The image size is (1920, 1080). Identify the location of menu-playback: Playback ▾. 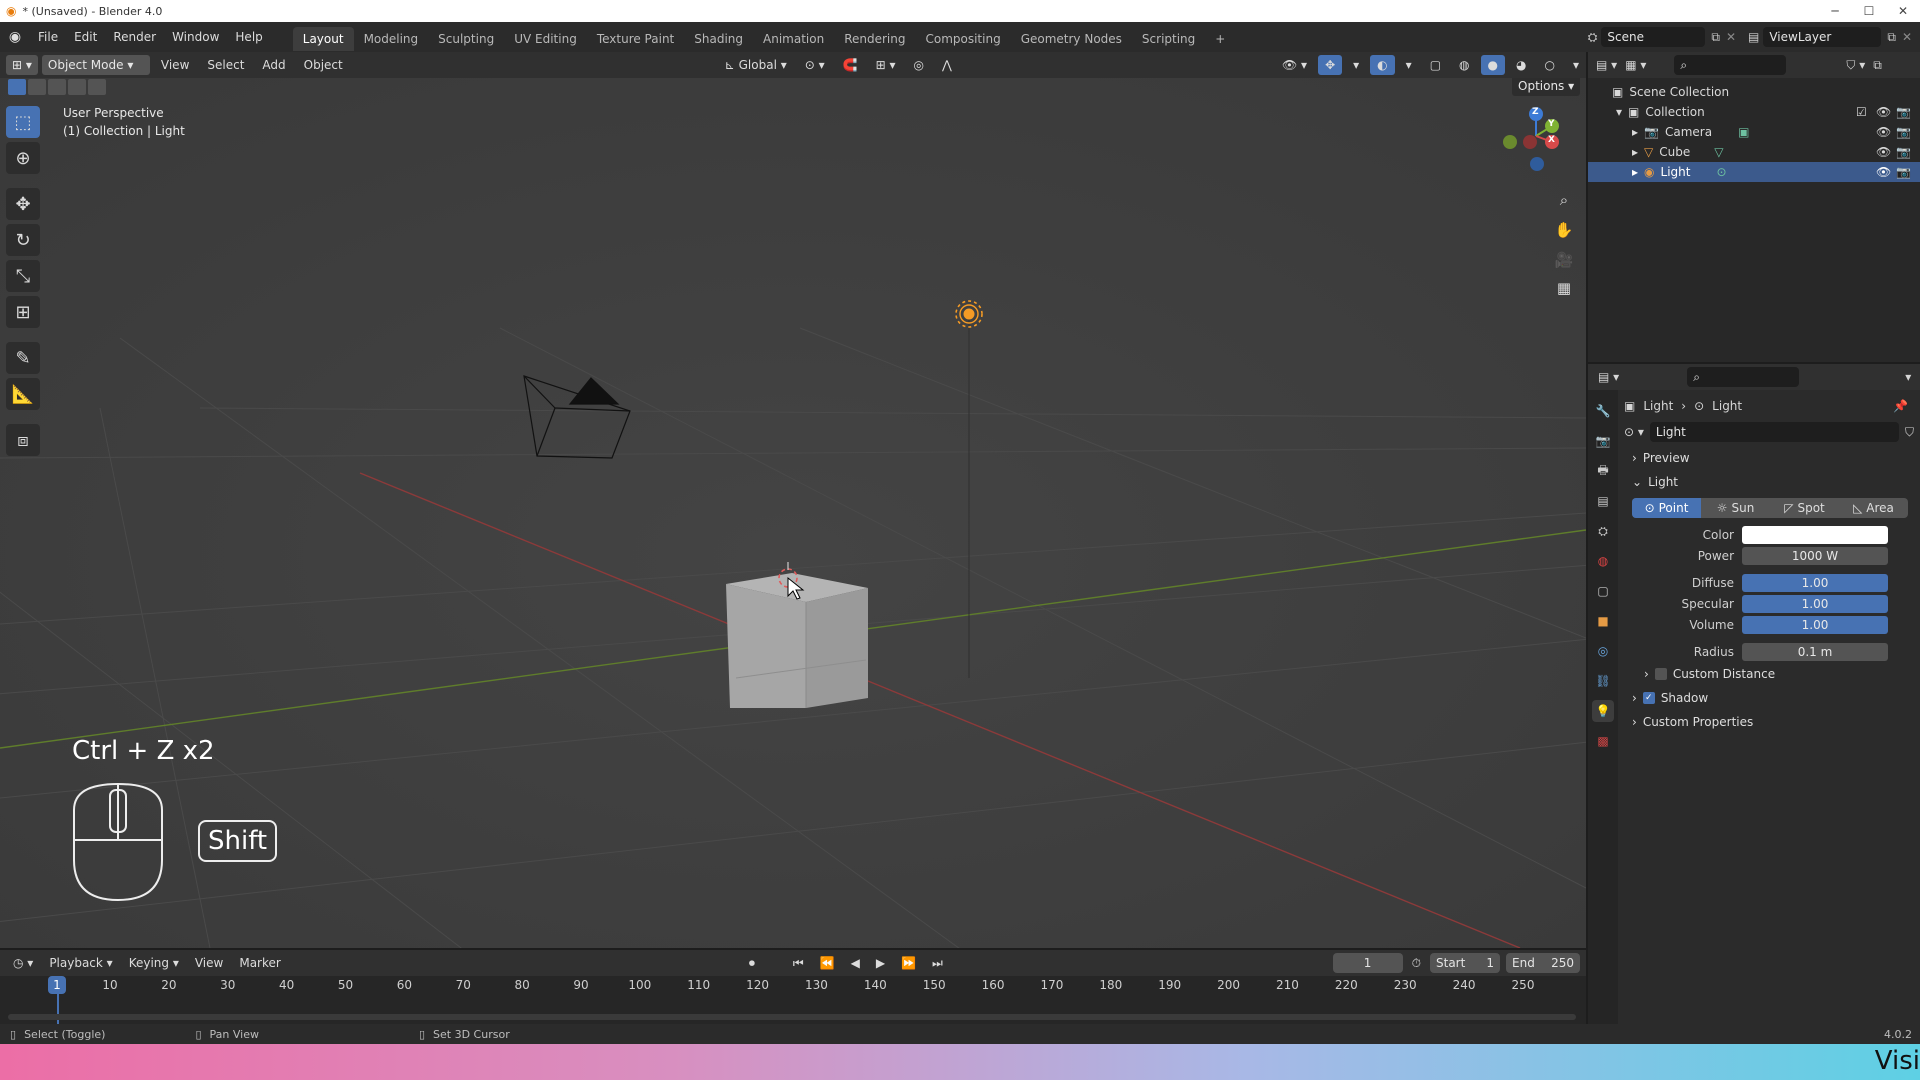
(80, 963).